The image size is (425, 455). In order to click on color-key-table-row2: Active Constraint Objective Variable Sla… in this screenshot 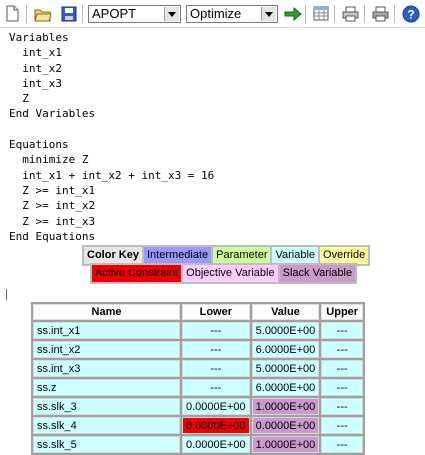, I will do `click(224, 273)`.